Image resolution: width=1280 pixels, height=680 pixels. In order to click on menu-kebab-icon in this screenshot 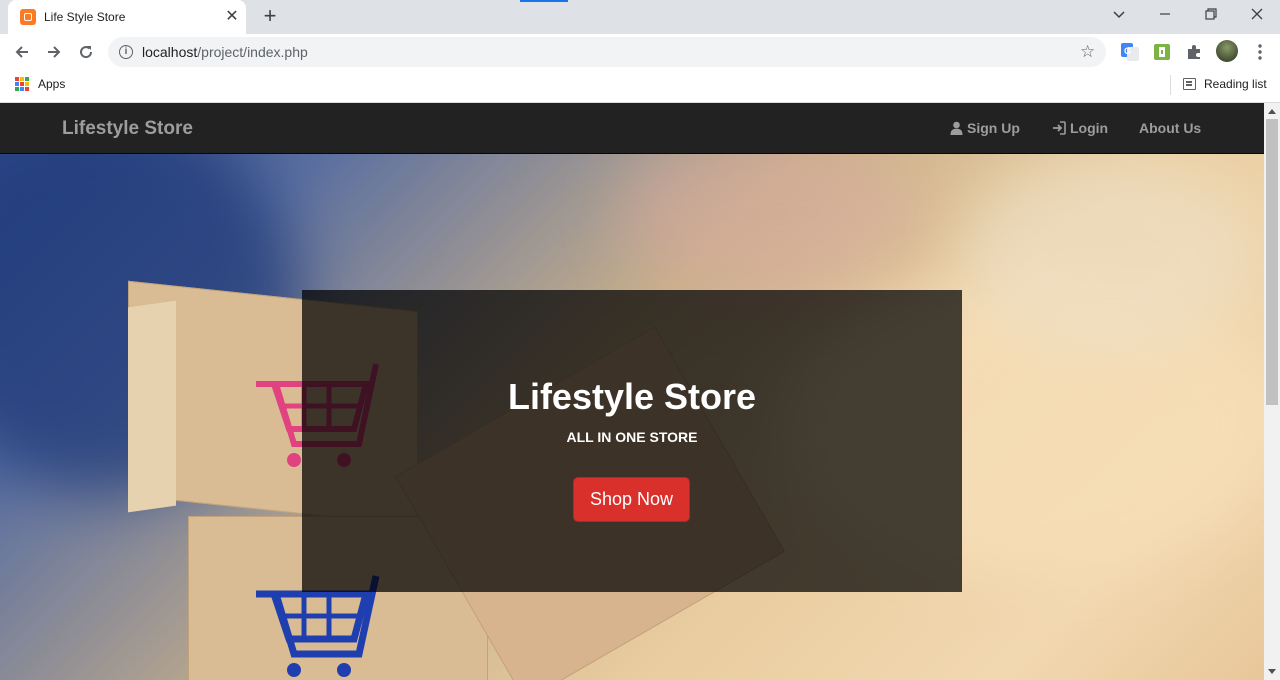, I will do `click(1260, 52)`.